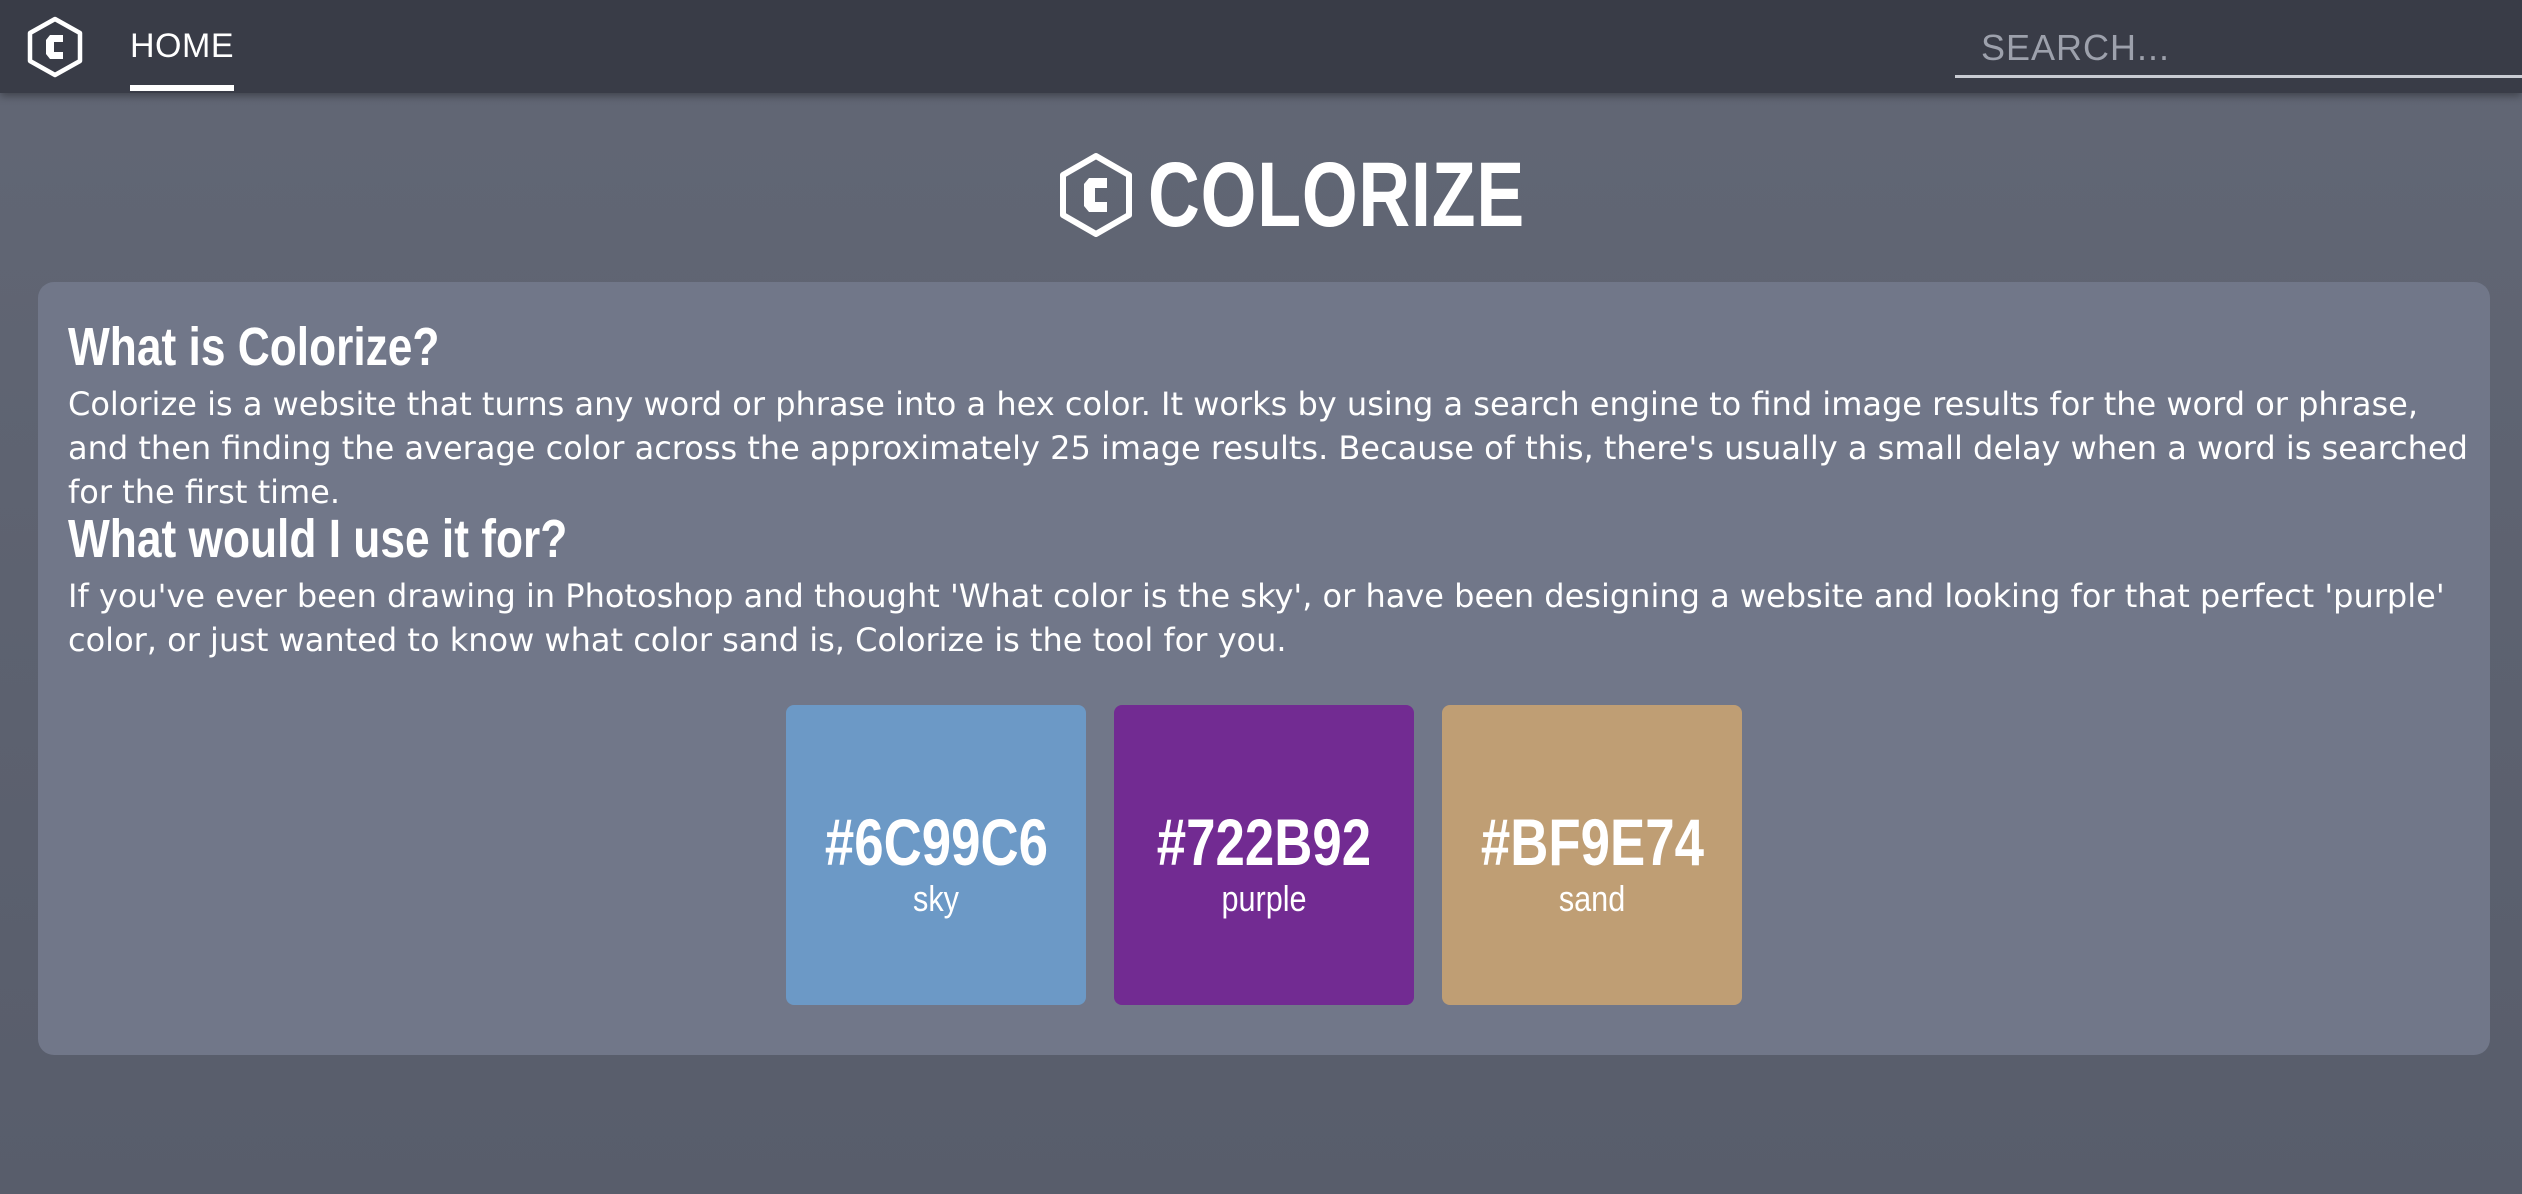 This screenshot has width=2522, height=1194. Describe the element at coordinates (318, 539) in the screenshot. I see `section-heading-use-for: What would I use it for?` at that location.